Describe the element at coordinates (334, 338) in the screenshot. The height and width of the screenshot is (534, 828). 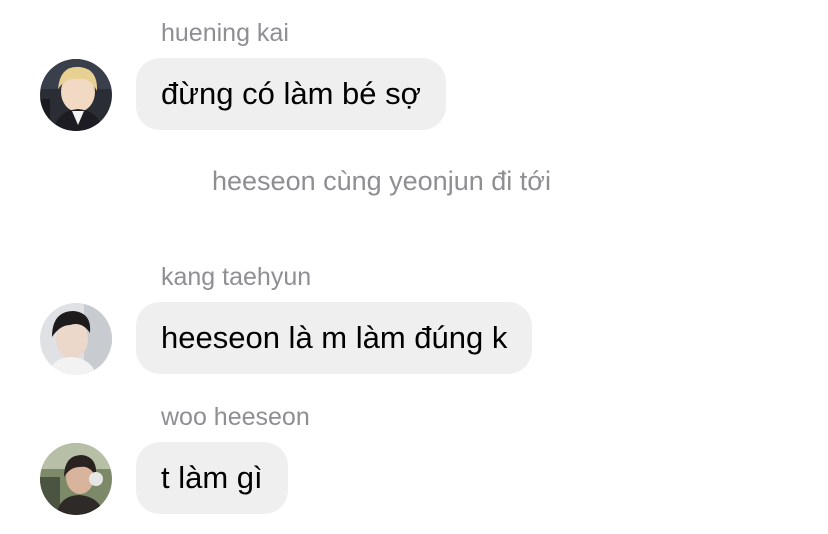
I see `message-bubble: heeseon là m làm đúng k` at that location.